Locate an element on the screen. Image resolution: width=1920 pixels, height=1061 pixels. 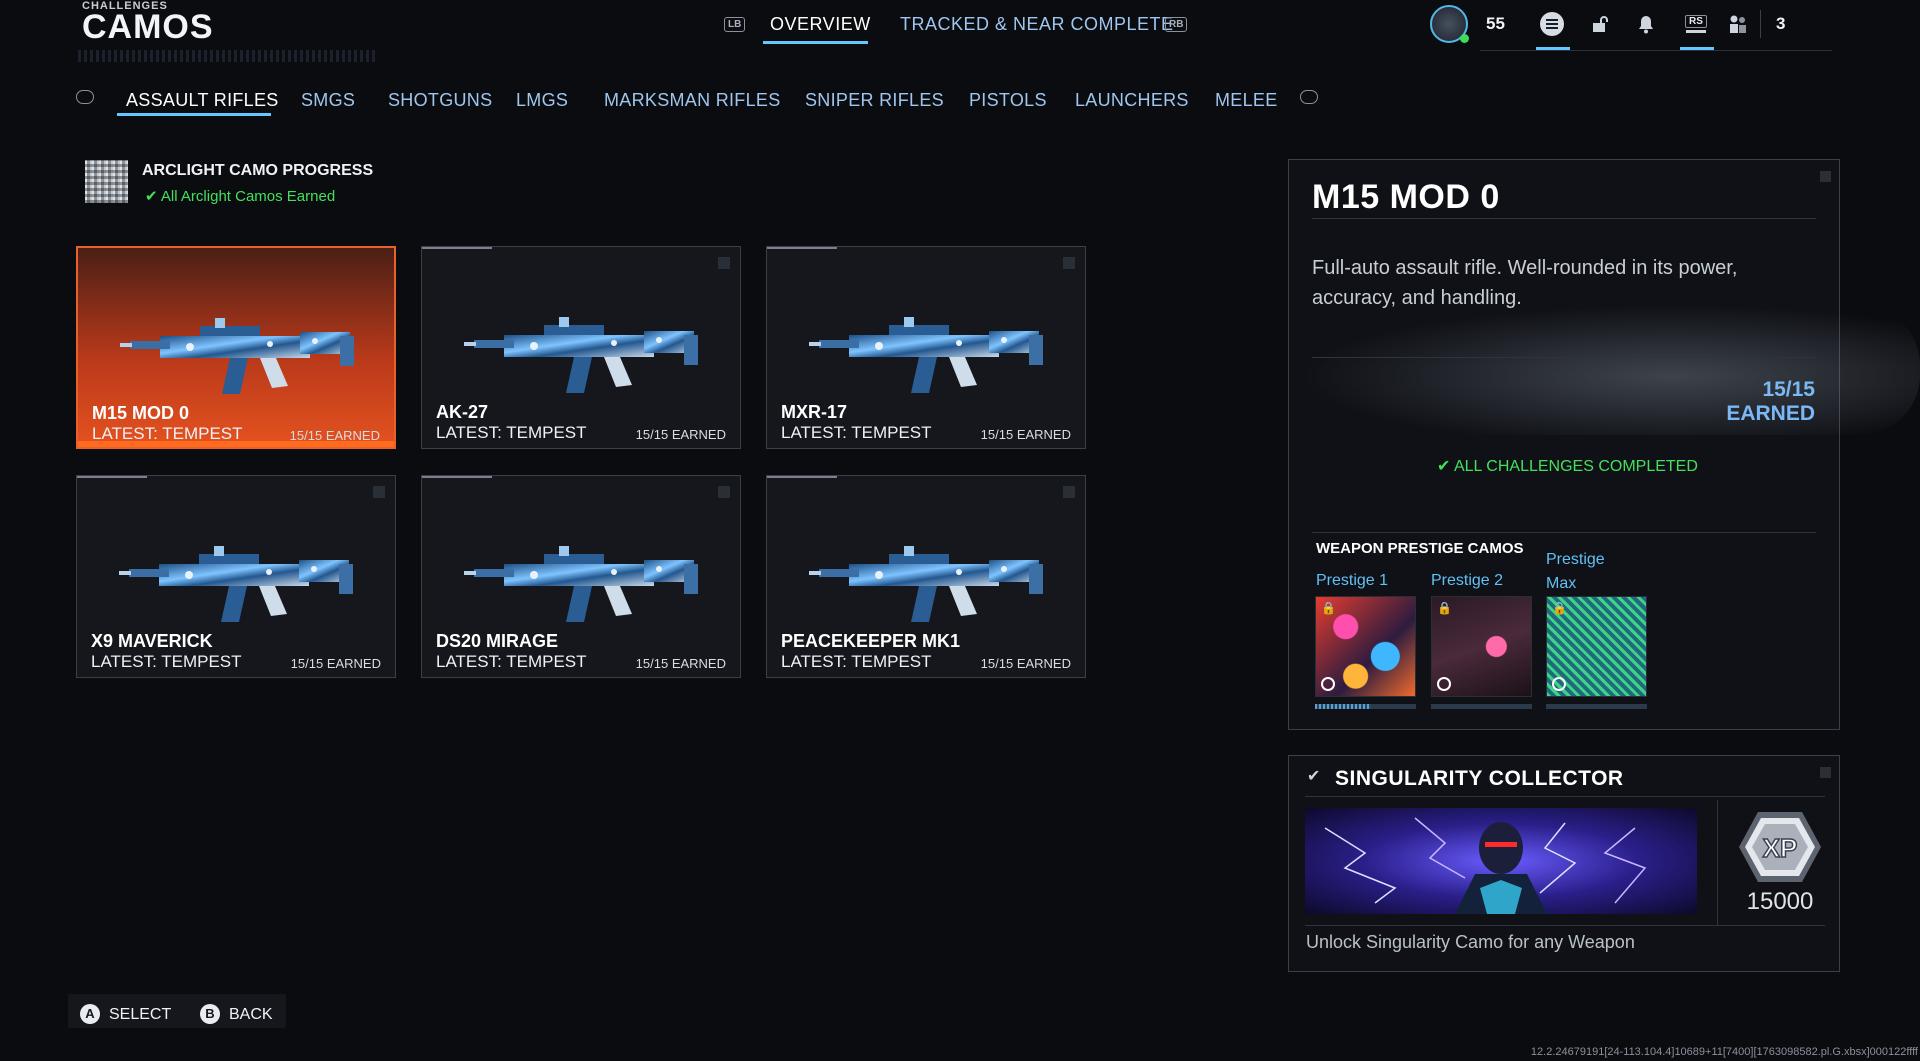
category-launchers: LAUNCHERS is located at coordinates (1132, 100).